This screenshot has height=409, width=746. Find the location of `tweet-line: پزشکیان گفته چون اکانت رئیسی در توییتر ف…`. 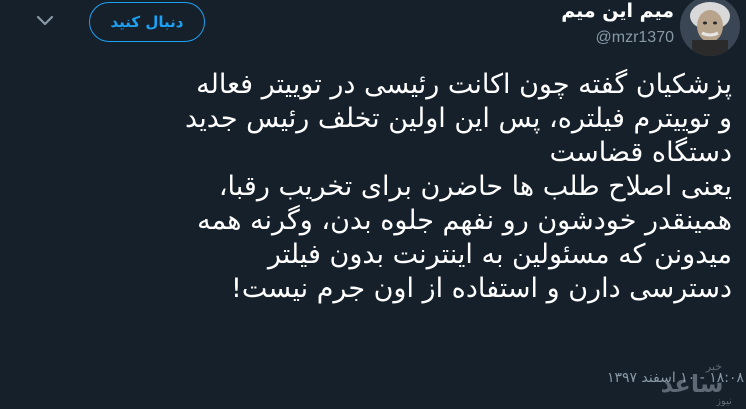

tweet-line: پزشکیان گفته چون اکانت رئیسی در توییتر ف… is located at coordinates (464, 84).